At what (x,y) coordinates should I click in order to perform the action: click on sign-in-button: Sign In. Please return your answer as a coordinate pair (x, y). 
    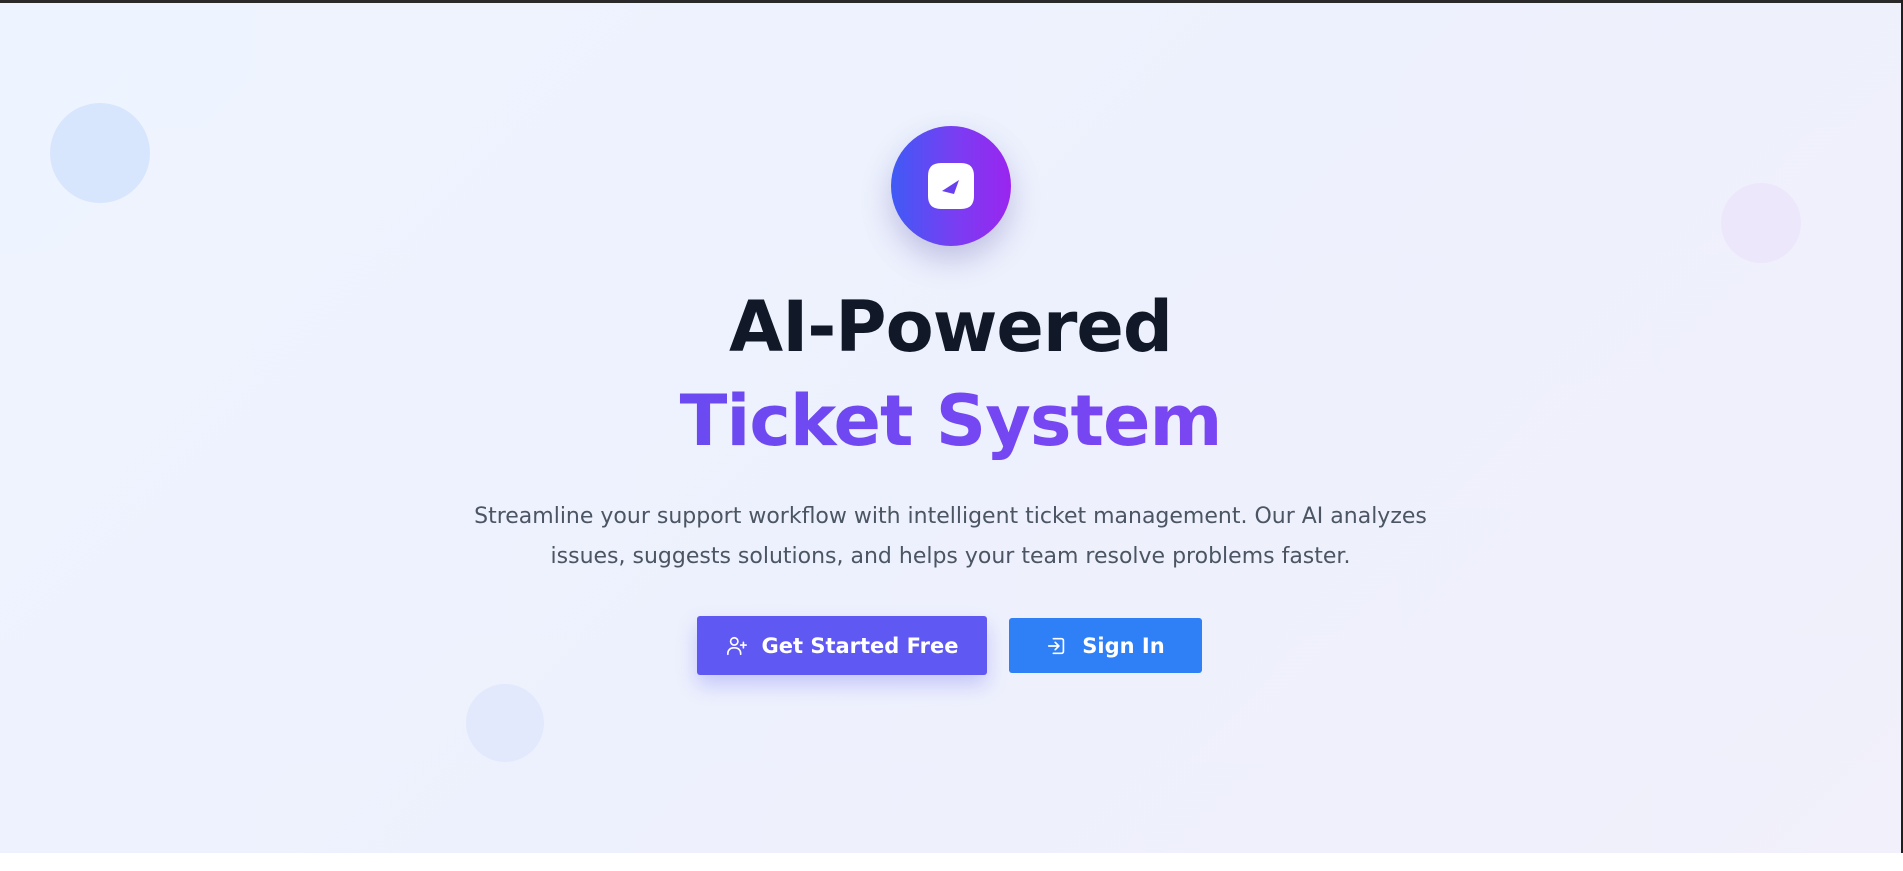
    Looking at the image, I should click on (1105, 645).